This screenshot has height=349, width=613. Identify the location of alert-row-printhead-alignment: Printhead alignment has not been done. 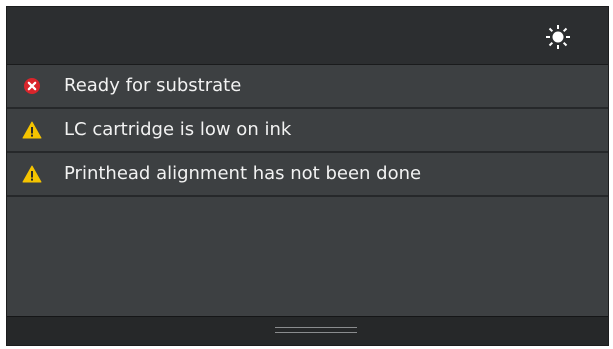
(307, 175).